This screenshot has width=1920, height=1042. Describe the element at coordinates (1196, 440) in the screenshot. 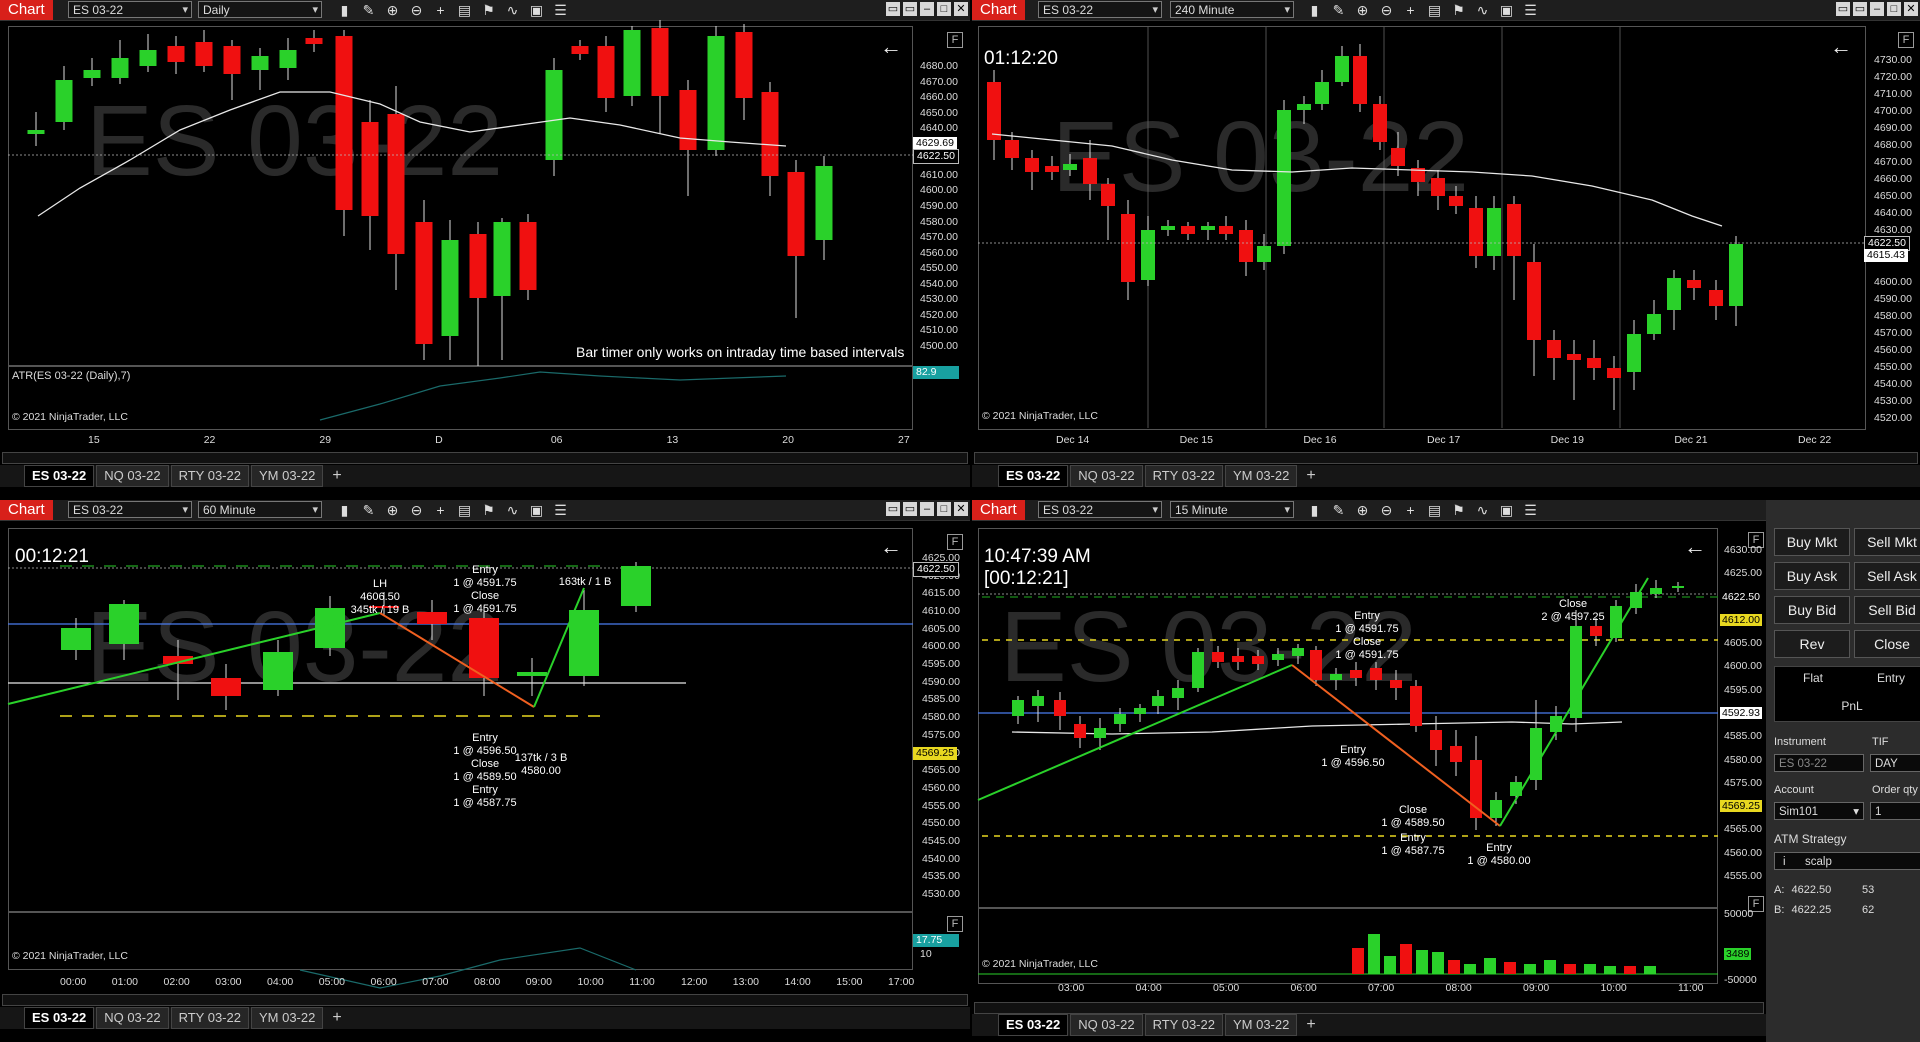

I see `time-axis-label: Dec 15` at that location.